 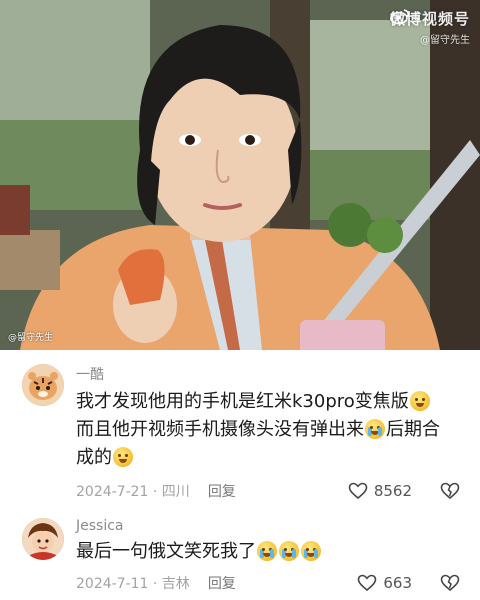 What do you see at coordinates (399, 16) in the screenshot?
I see `weibo-logo-icon` at bounding box center [399, 16].